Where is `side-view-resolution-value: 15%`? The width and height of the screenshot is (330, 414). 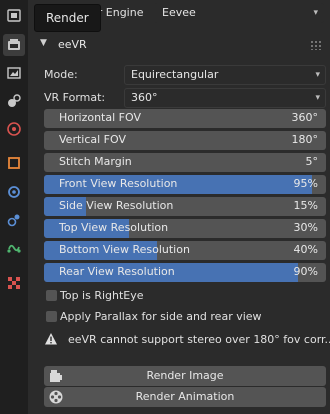
side-view-resolution-value: 15% is located at coordinates (305, 205).